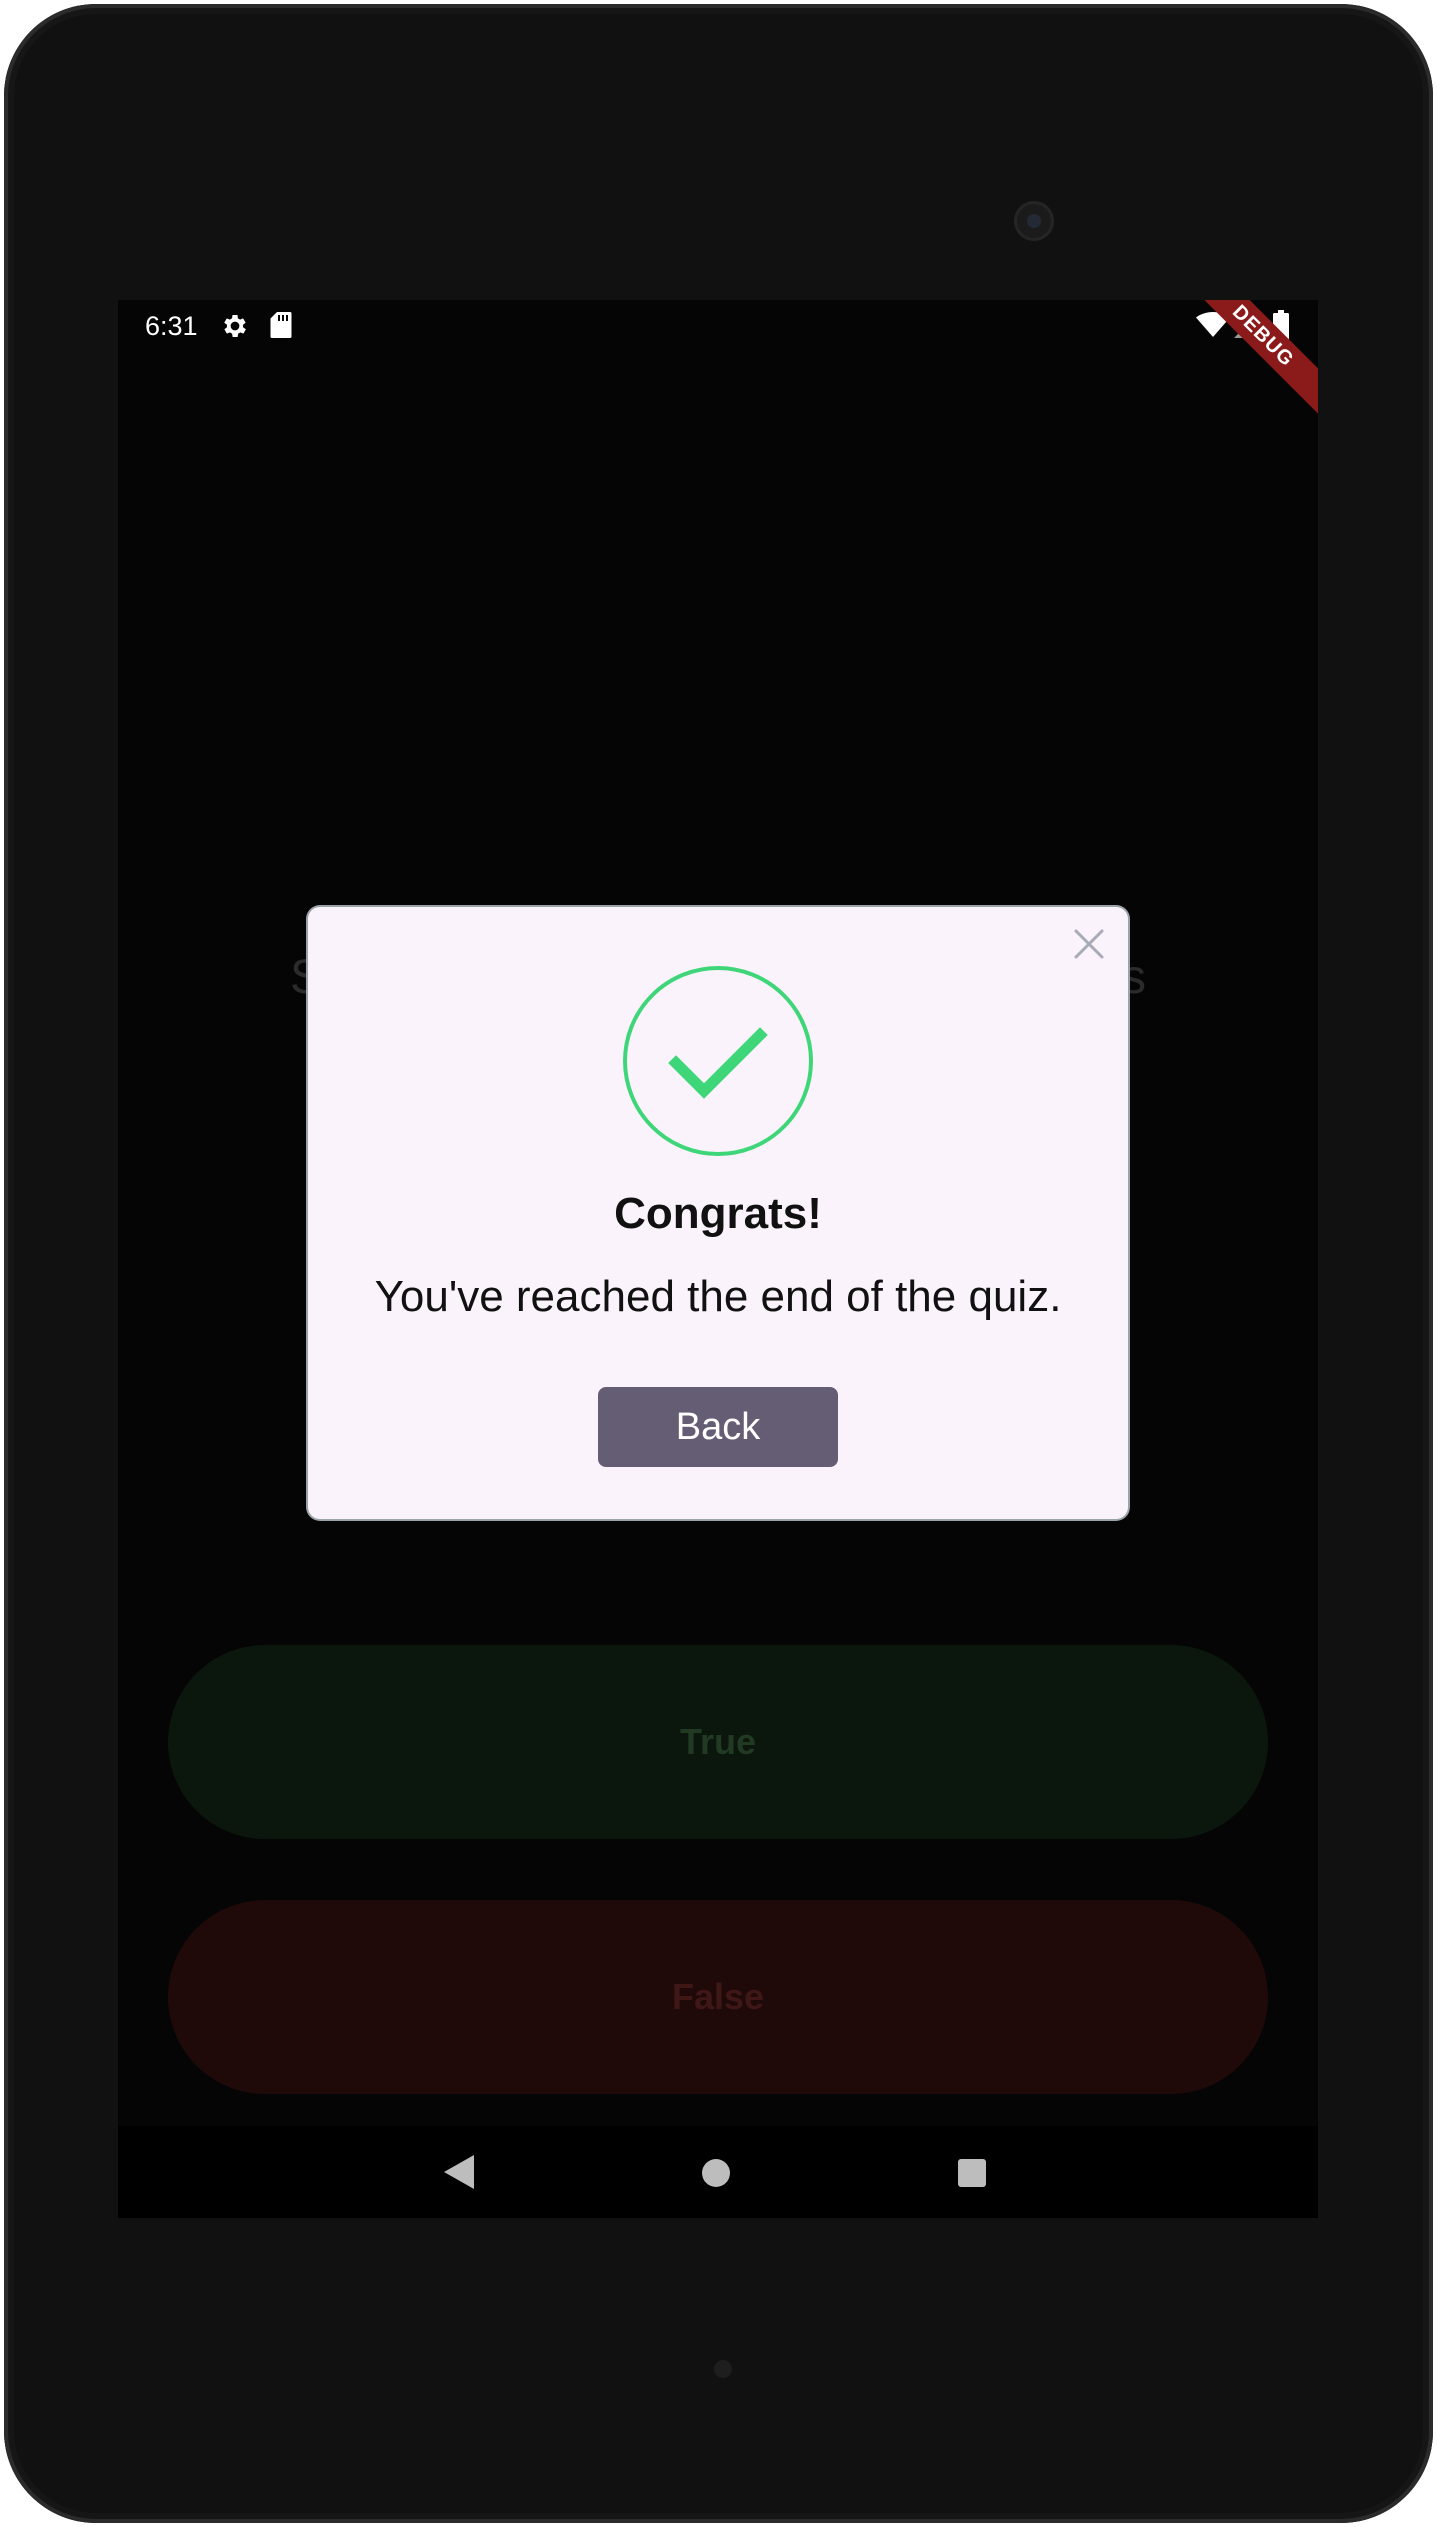  Describe the element at coordinates (235, 326) in the screenshot. I see `gear-icon` at that location.